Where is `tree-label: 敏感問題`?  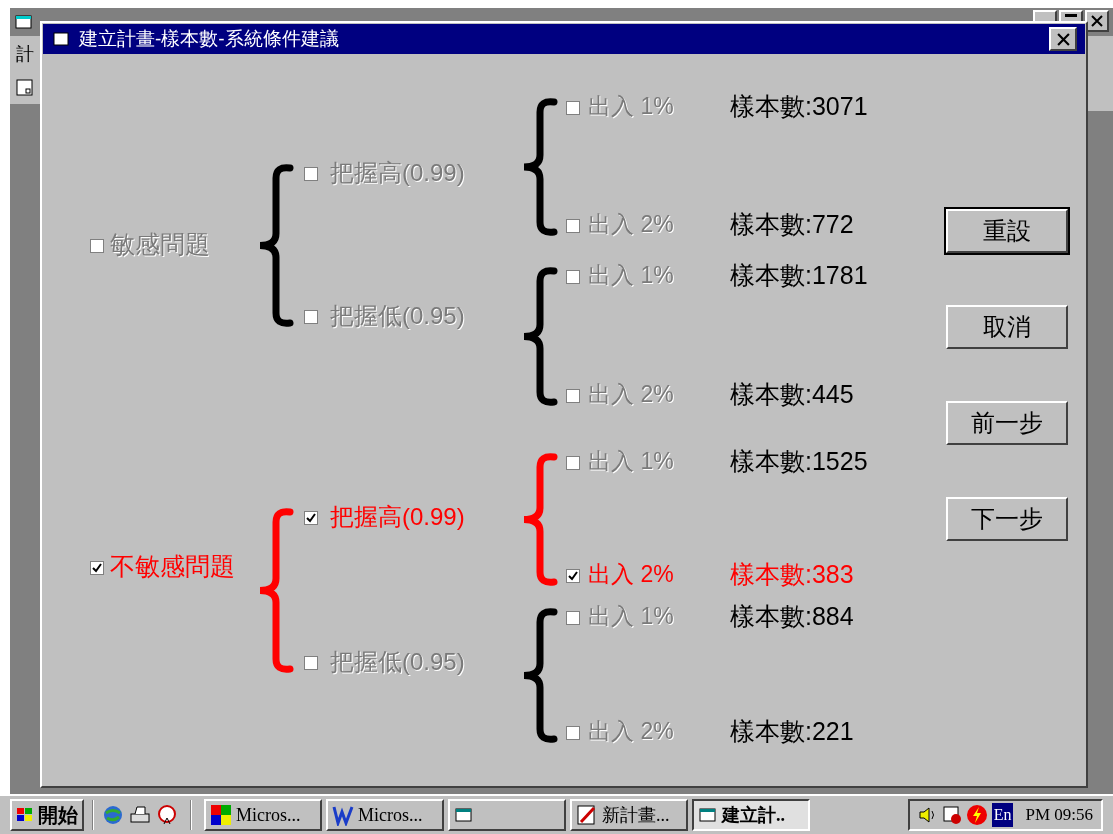 tree-label: 敏感問題 is located at coordinates (160, 244).